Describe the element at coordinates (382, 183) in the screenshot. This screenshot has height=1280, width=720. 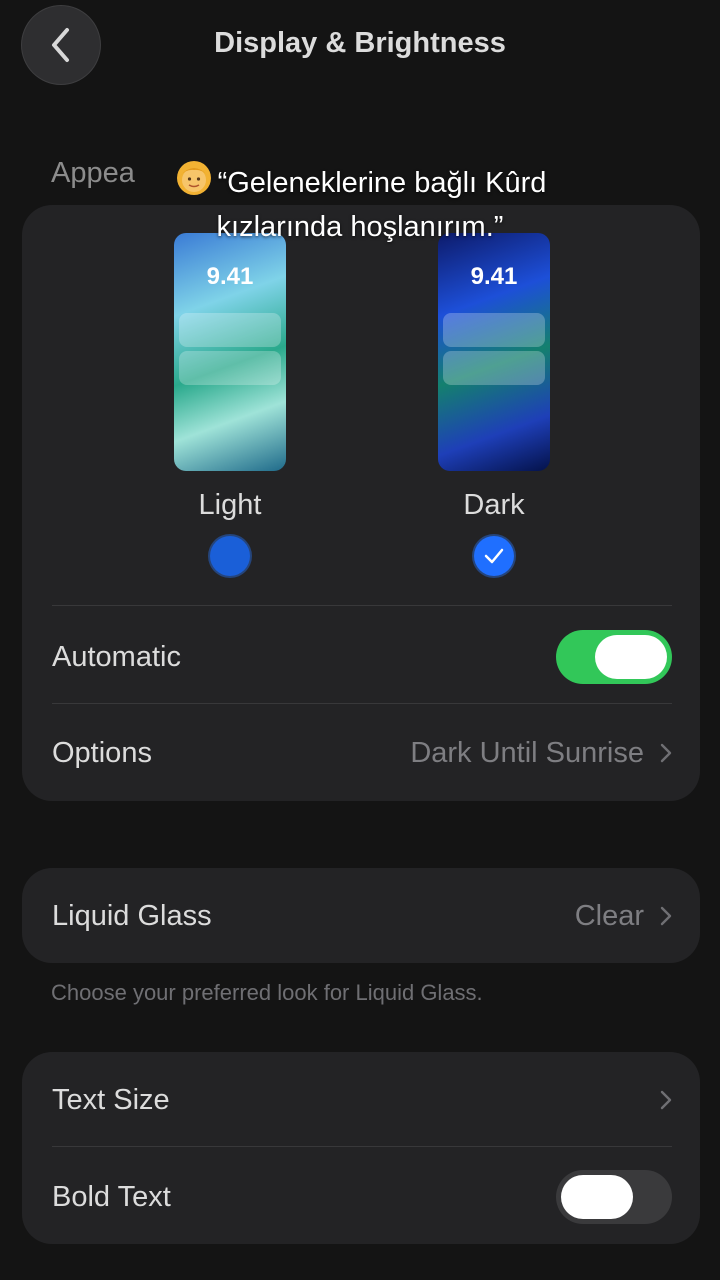
I see `caption-line-1: “Geleneklerine bağlı Kûrd` at that location.